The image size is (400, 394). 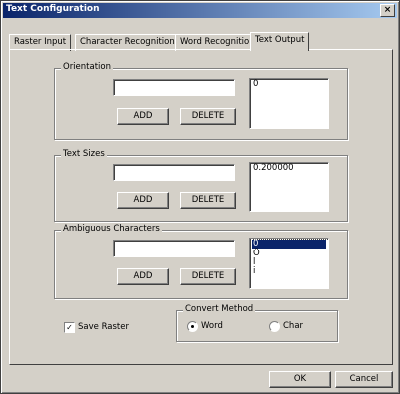 I want to click on text-sizes-add-button: ADD, so click(x=143, y=200).